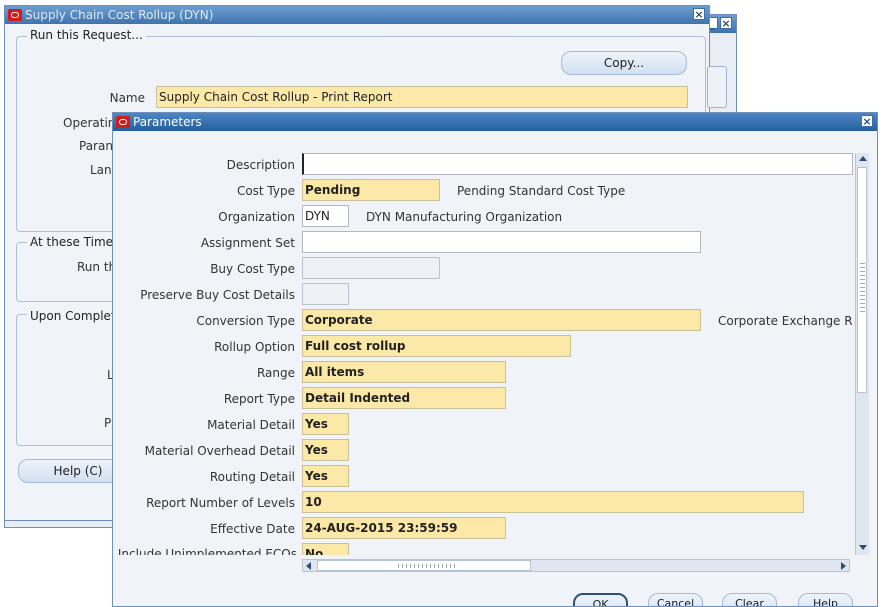 The height and width of the screenshot is (607, 883). What do you see at coordinates (220, 503) in the screenshot?
I see `report-levels-label: Report Number of Levels` at bounding box center [220, 503].